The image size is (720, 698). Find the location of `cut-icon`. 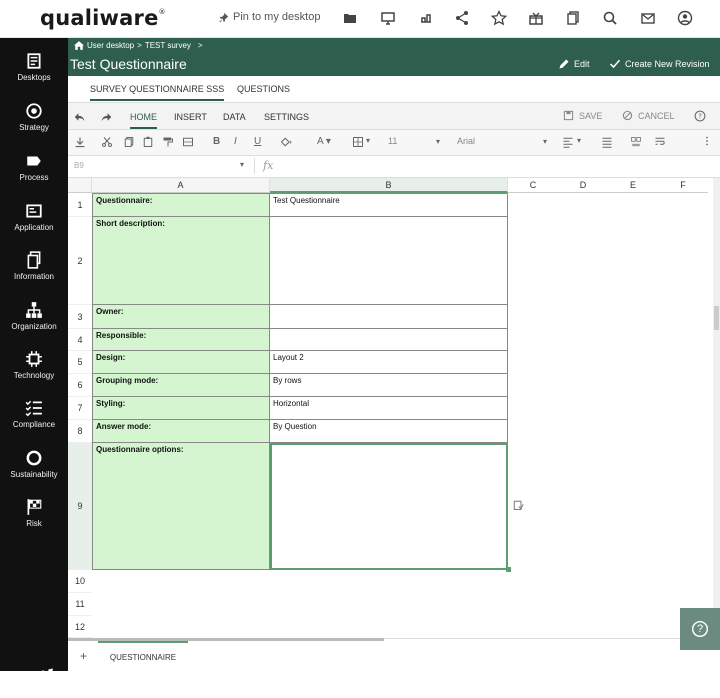

cut-icon is located at coordinates (107, 142).